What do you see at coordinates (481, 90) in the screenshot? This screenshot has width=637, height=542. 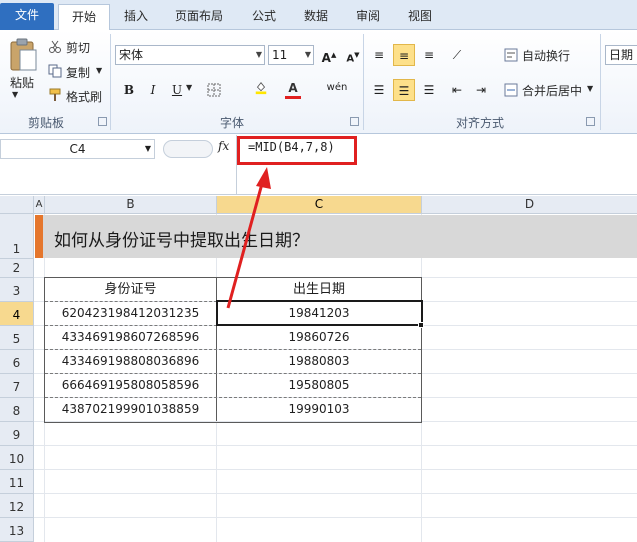 I see `increase-indent-icon: ⇥` at bounding box center [481, 90].